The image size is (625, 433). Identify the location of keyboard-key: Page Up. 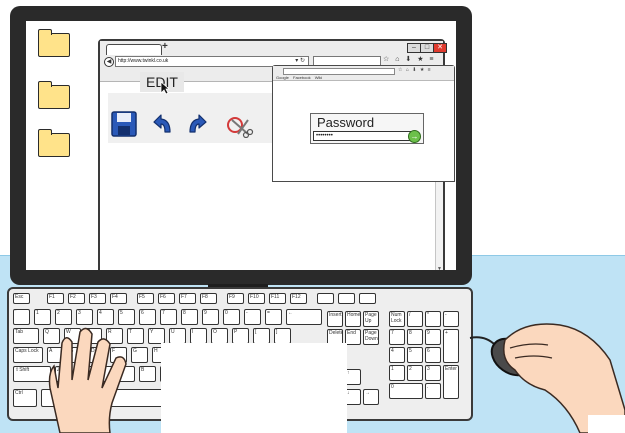
(371, 319).